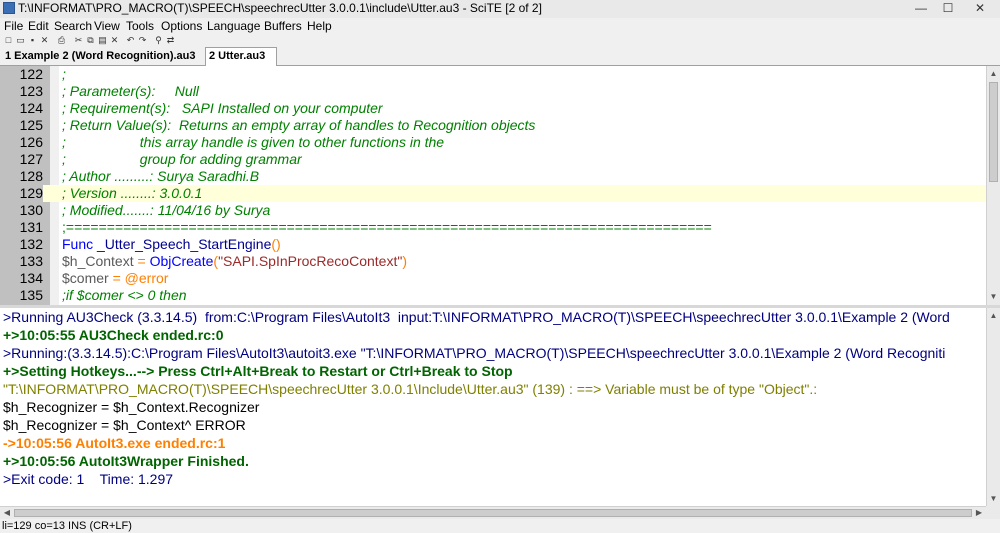  I want to click on code-line: 134 $comer = @error, so click(493, 278).